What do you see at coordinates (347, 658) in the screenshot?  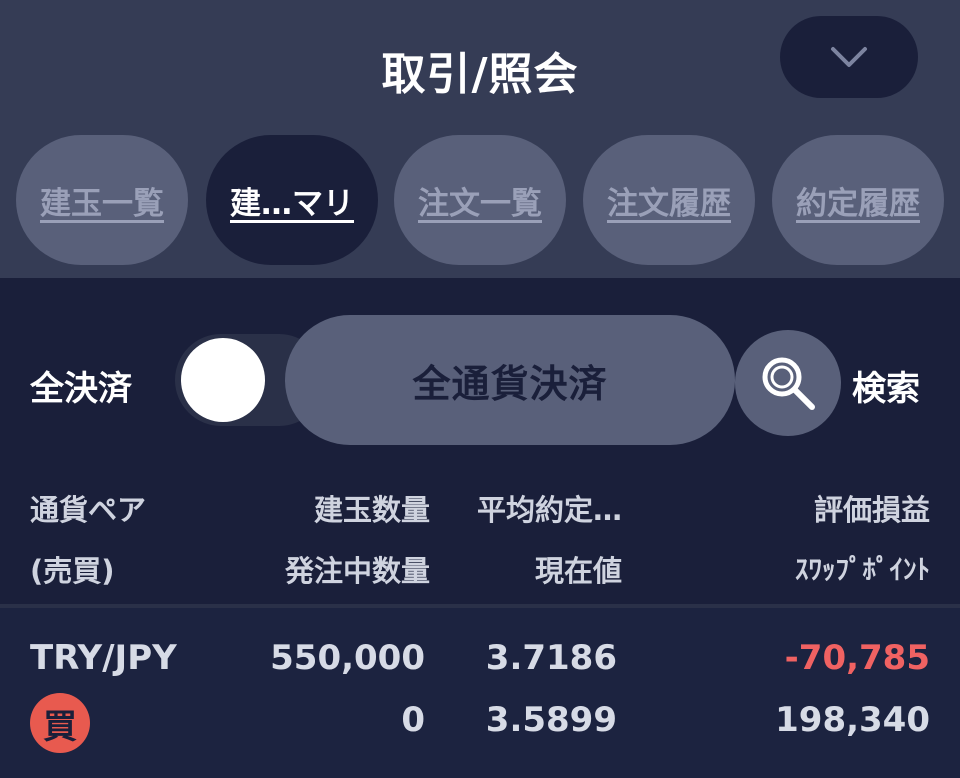 I see `row-position-qty: 550,000` at bounding box center [347, 658].